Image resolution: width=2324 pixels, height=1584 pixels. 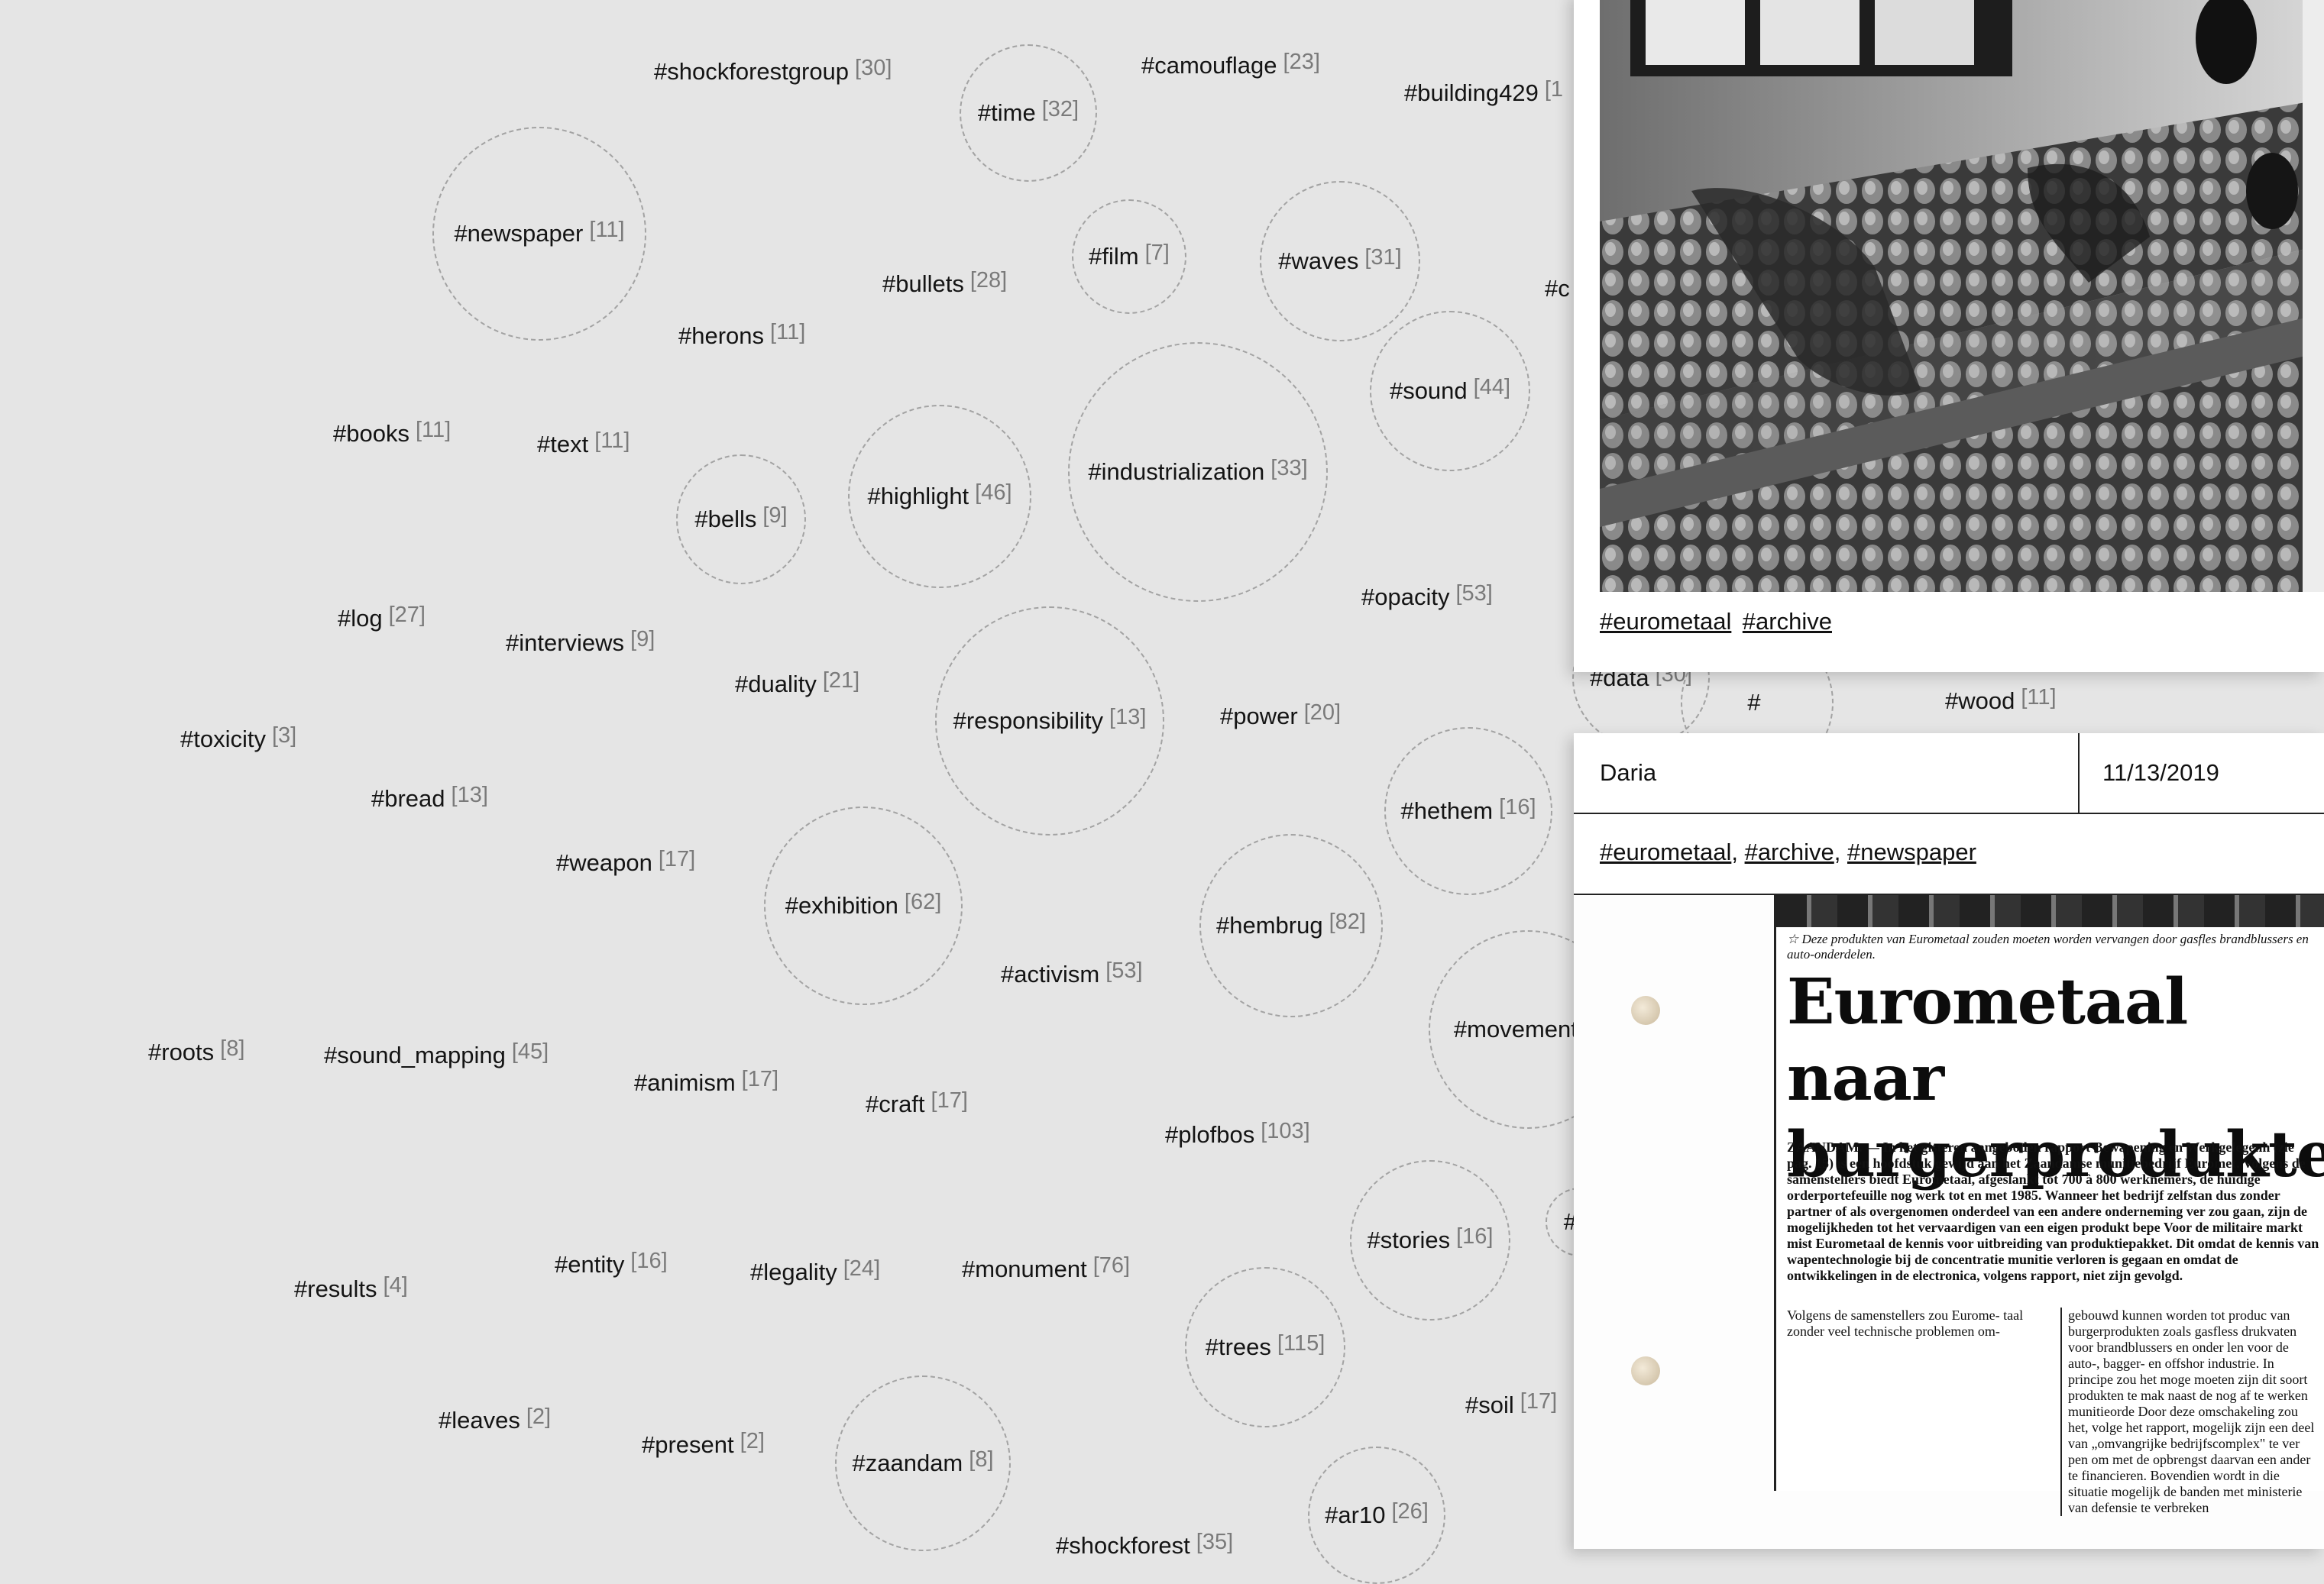 I want to click on tag-name: #plofbos, so click(x=1210, y=1134).